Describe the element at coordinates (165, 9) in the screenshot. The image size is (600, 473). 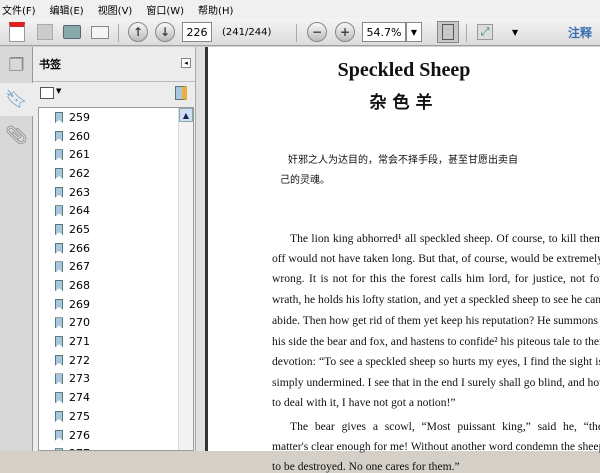
I see `menu-window: 窗口(W)` at that location.